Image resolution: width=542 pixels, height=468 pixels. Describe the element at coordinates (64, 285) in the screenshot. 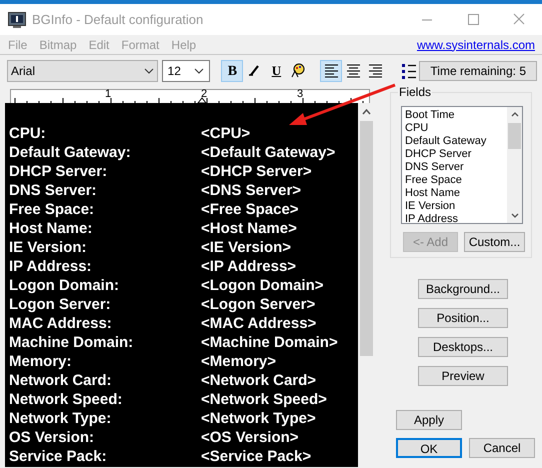

I see `field-label: Logon Domain:` at that location.